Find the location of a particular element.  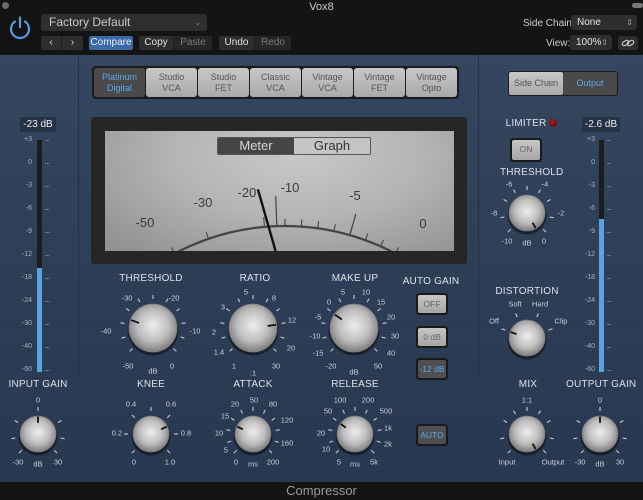

model-vintage-opto: Vintage Opto is located at coordinates (431, 82).